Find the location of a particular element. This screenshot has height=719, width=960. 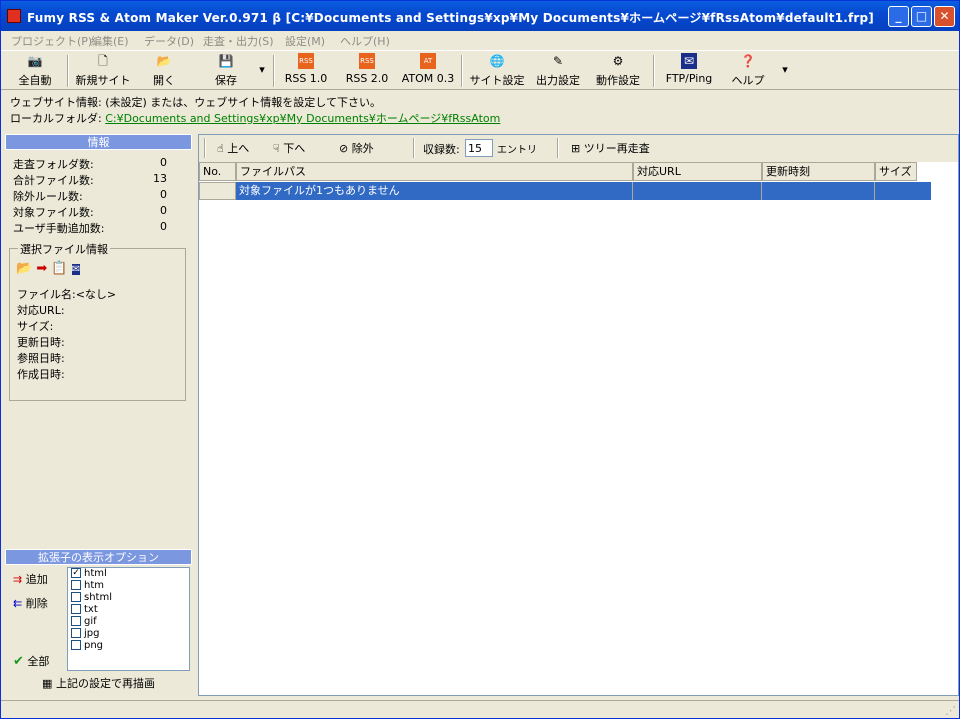

extension-label: gif is located at coordinates (90, 621).